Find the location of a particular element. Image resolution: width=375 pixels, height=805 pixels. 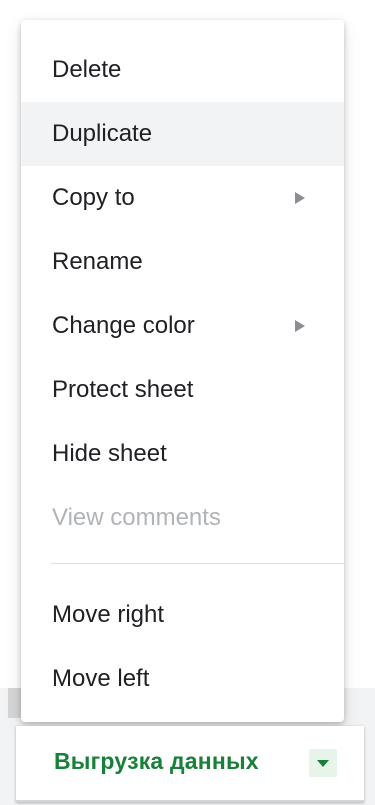

menu-item-label: Change color is located at coordinates (123, 325).